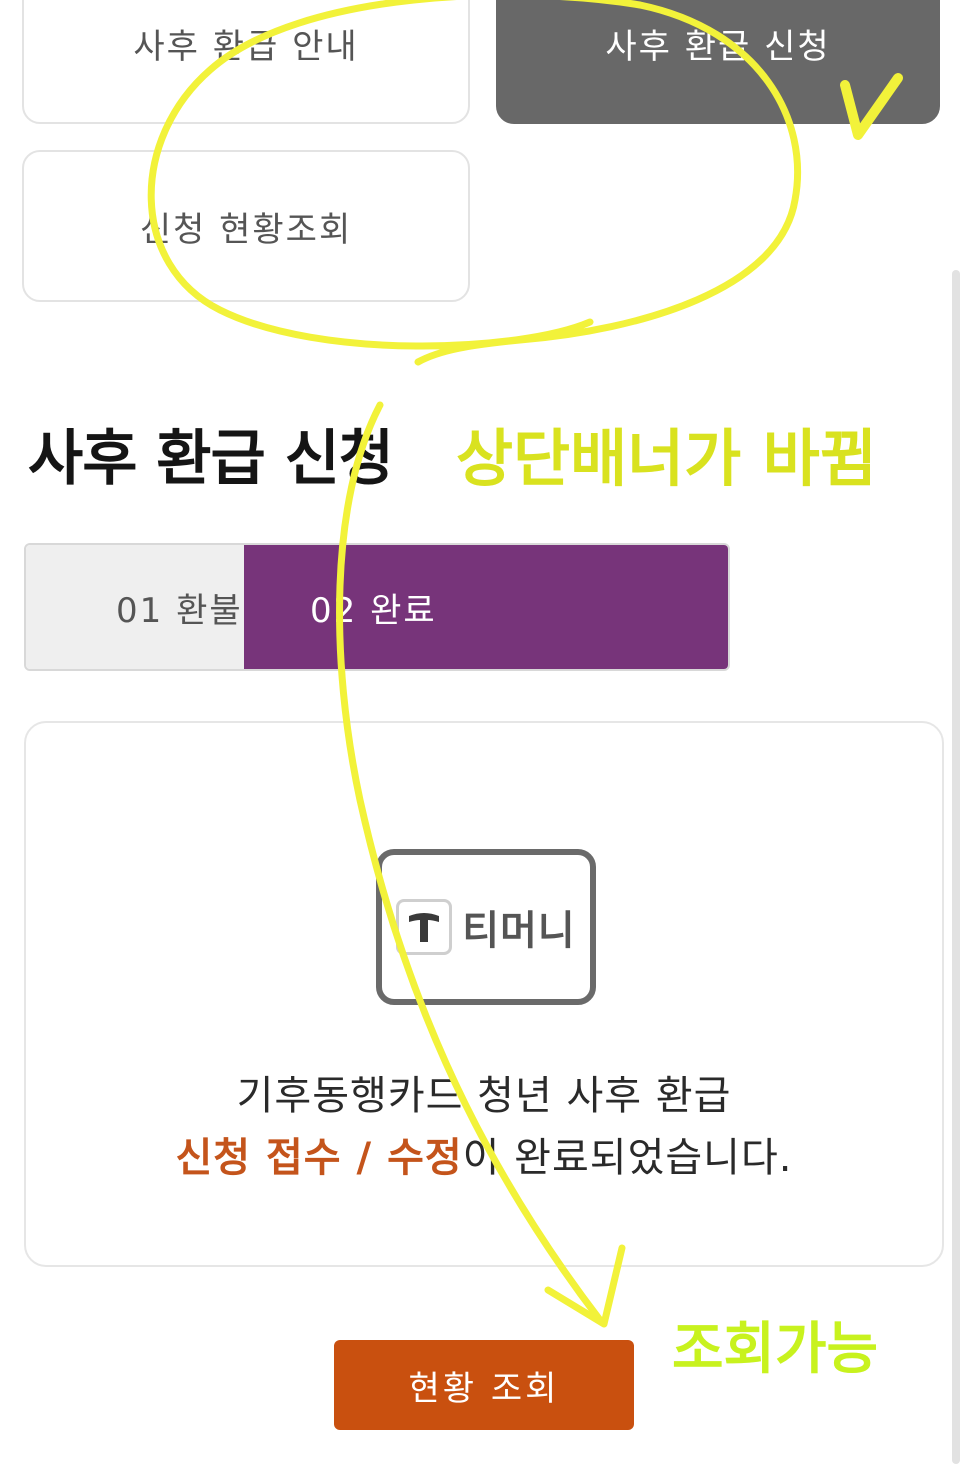 This screenshot has height=1464, width=966. I want to click on refund-guide-button: 사후 환급 안내, so click(246, 62).